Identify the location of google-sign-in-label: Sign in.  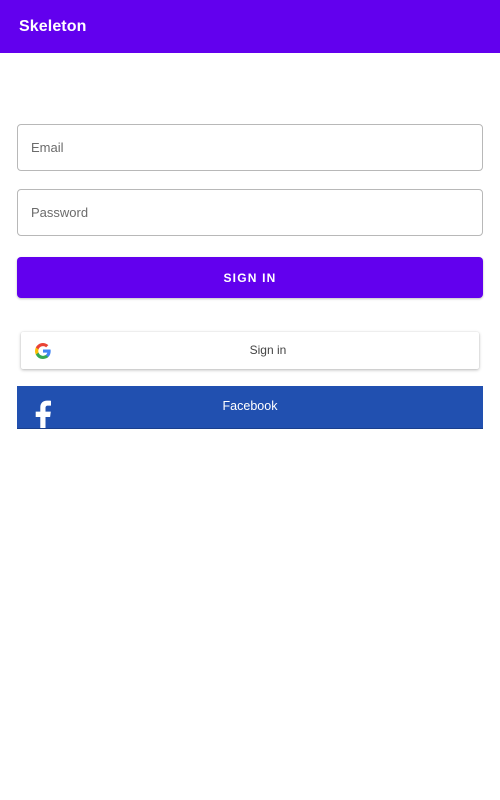
(268, 350).